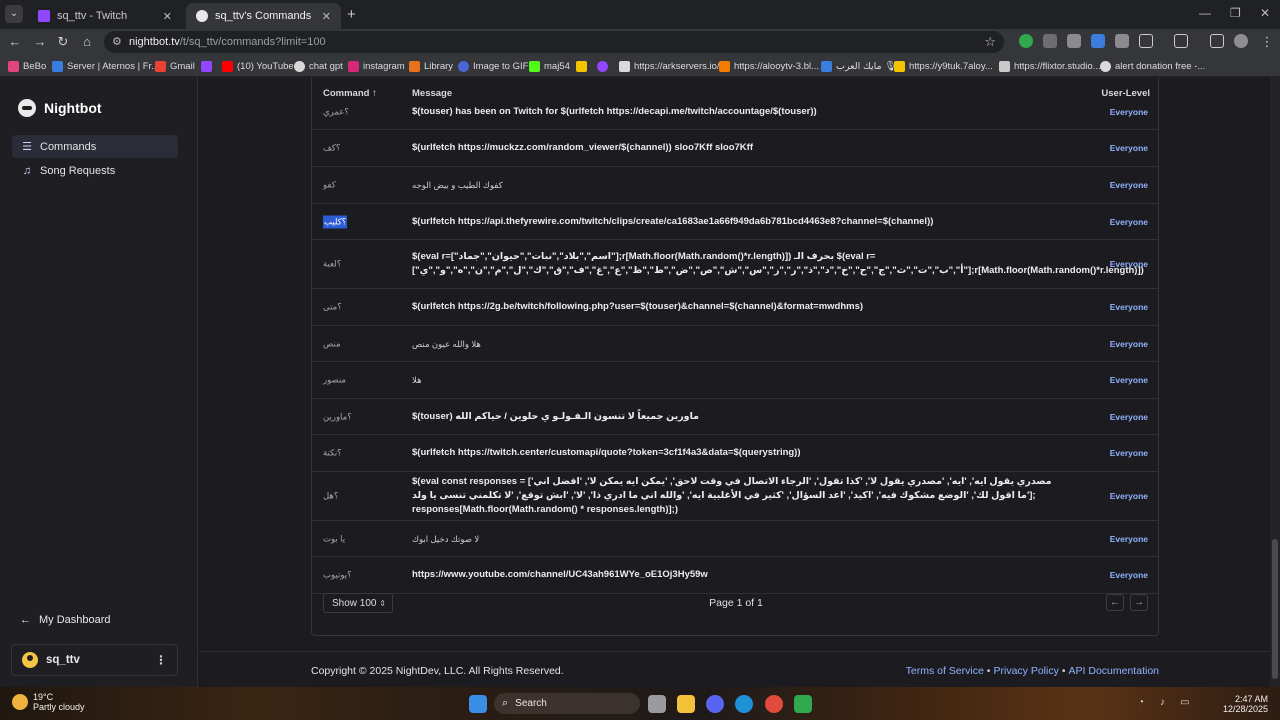 The width and height of the screenshot is (1280, 720). What do you see at coordinates (258, 66) in the screenshot?
I see `bookmark-item: (10) YouTube` at bounding box center [258, 66].